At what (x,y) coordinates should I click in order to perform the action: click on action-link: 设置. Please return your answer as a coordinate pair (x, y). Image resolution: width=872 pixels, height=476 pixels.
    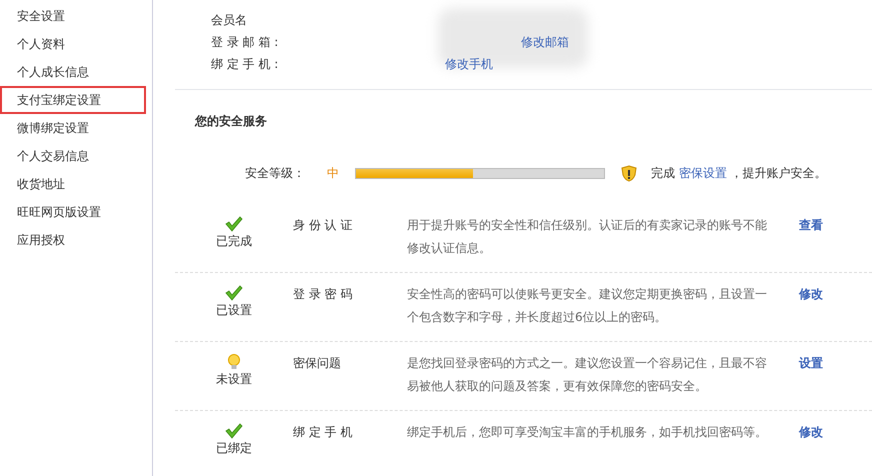
    Looking at the image, I should click on (799, 374).